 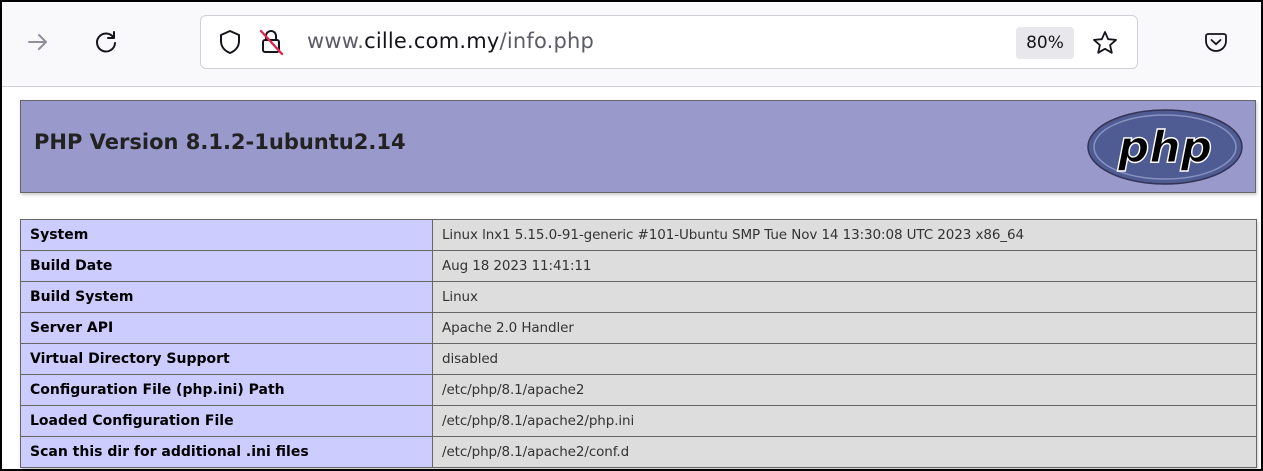 I want to click on row-label: Virtual Directory Support, so click(x=226, y=359).